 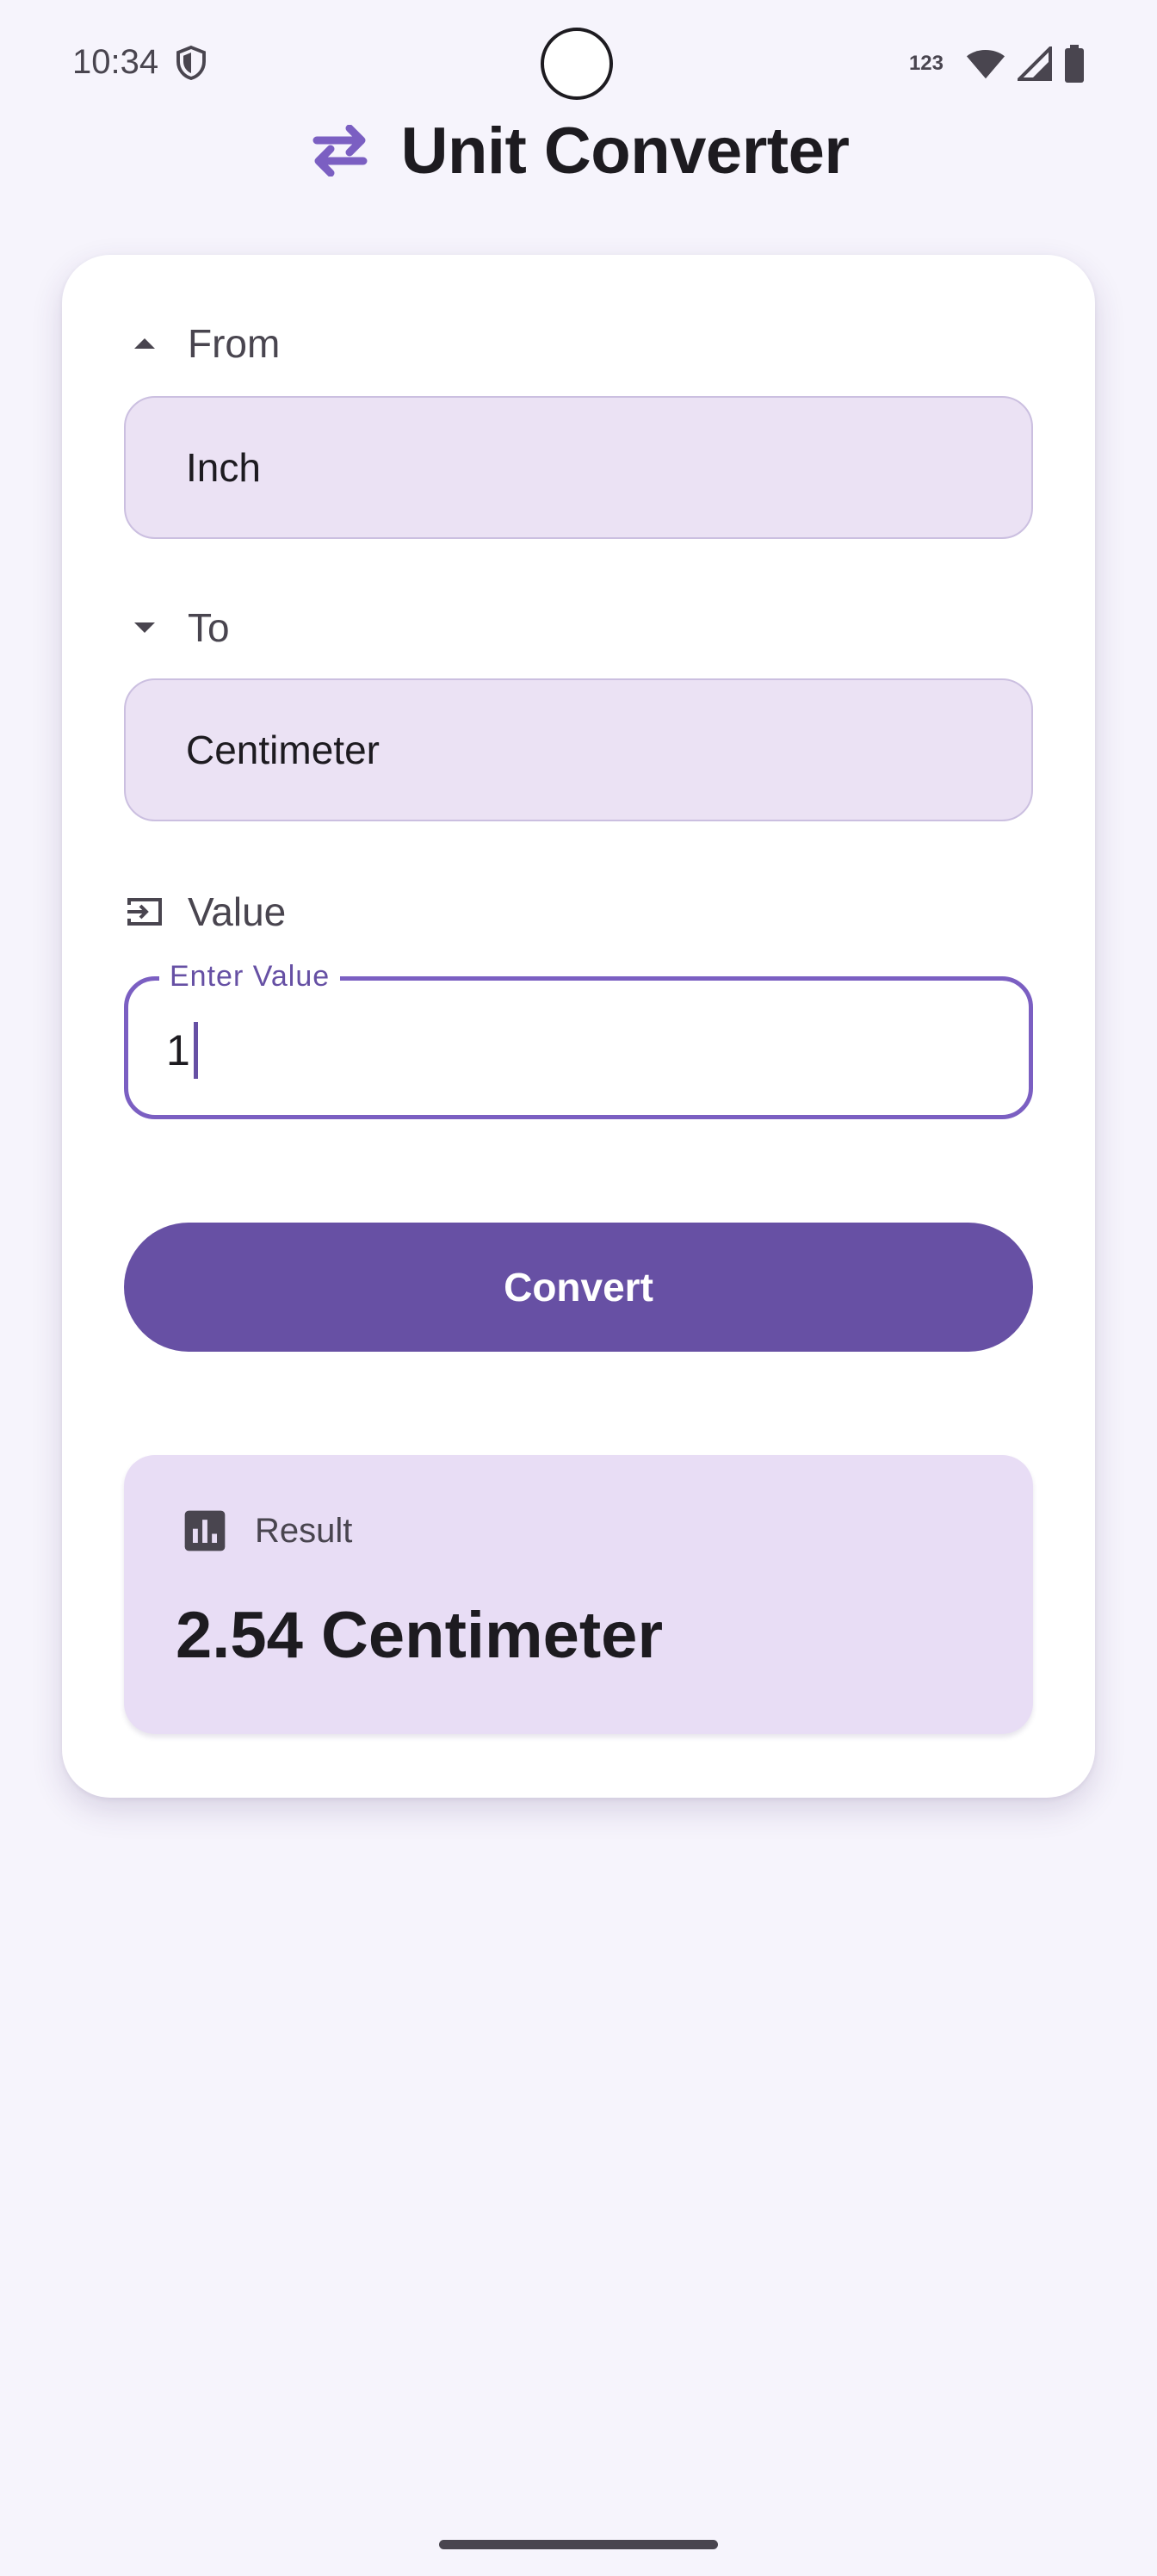 I want to click on value-input-text: 1, so click(x=178, y=1050).